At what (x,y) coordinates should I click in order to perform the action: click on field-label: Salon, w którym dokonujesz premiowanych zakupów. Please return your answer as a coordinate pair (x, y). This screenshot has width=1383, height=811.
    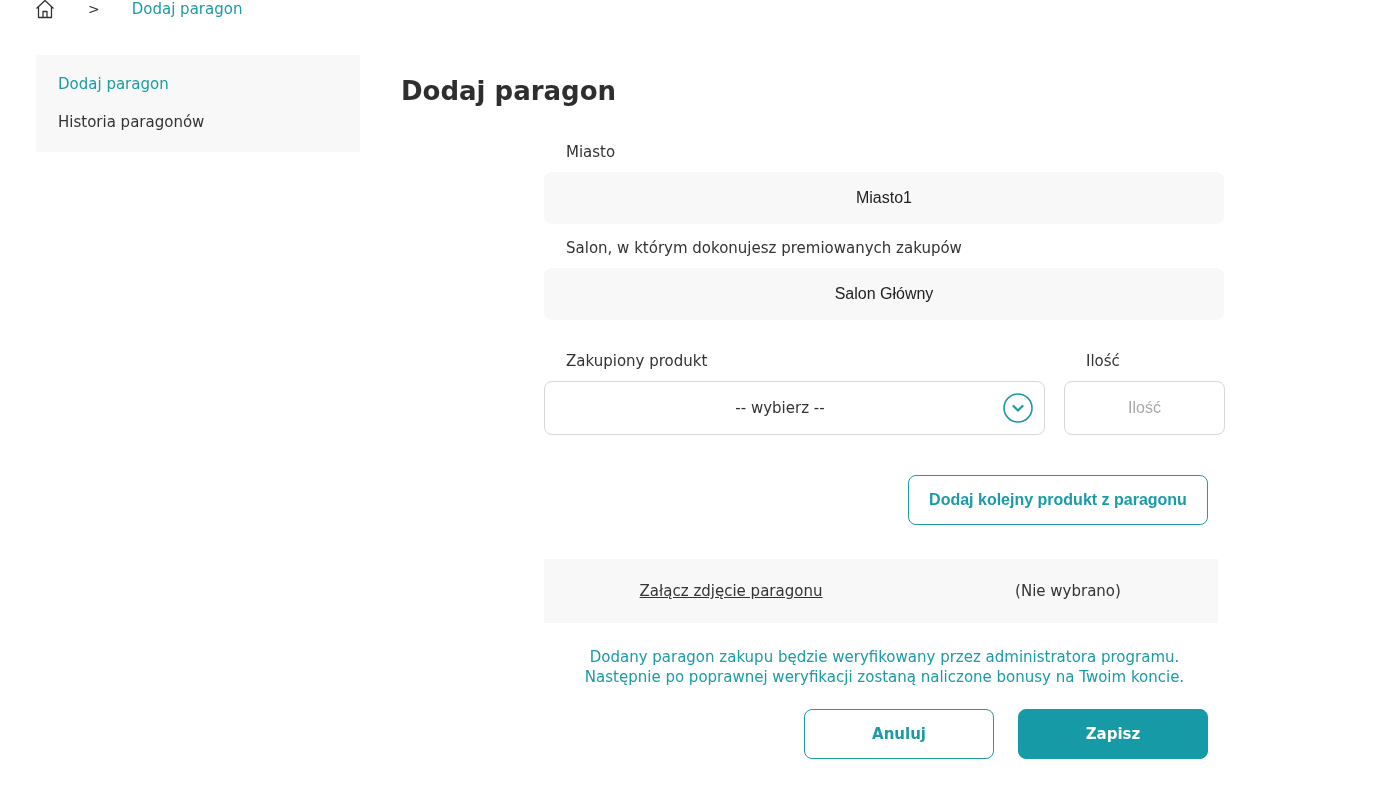
    Looking at the image, I should click on (763, 248).